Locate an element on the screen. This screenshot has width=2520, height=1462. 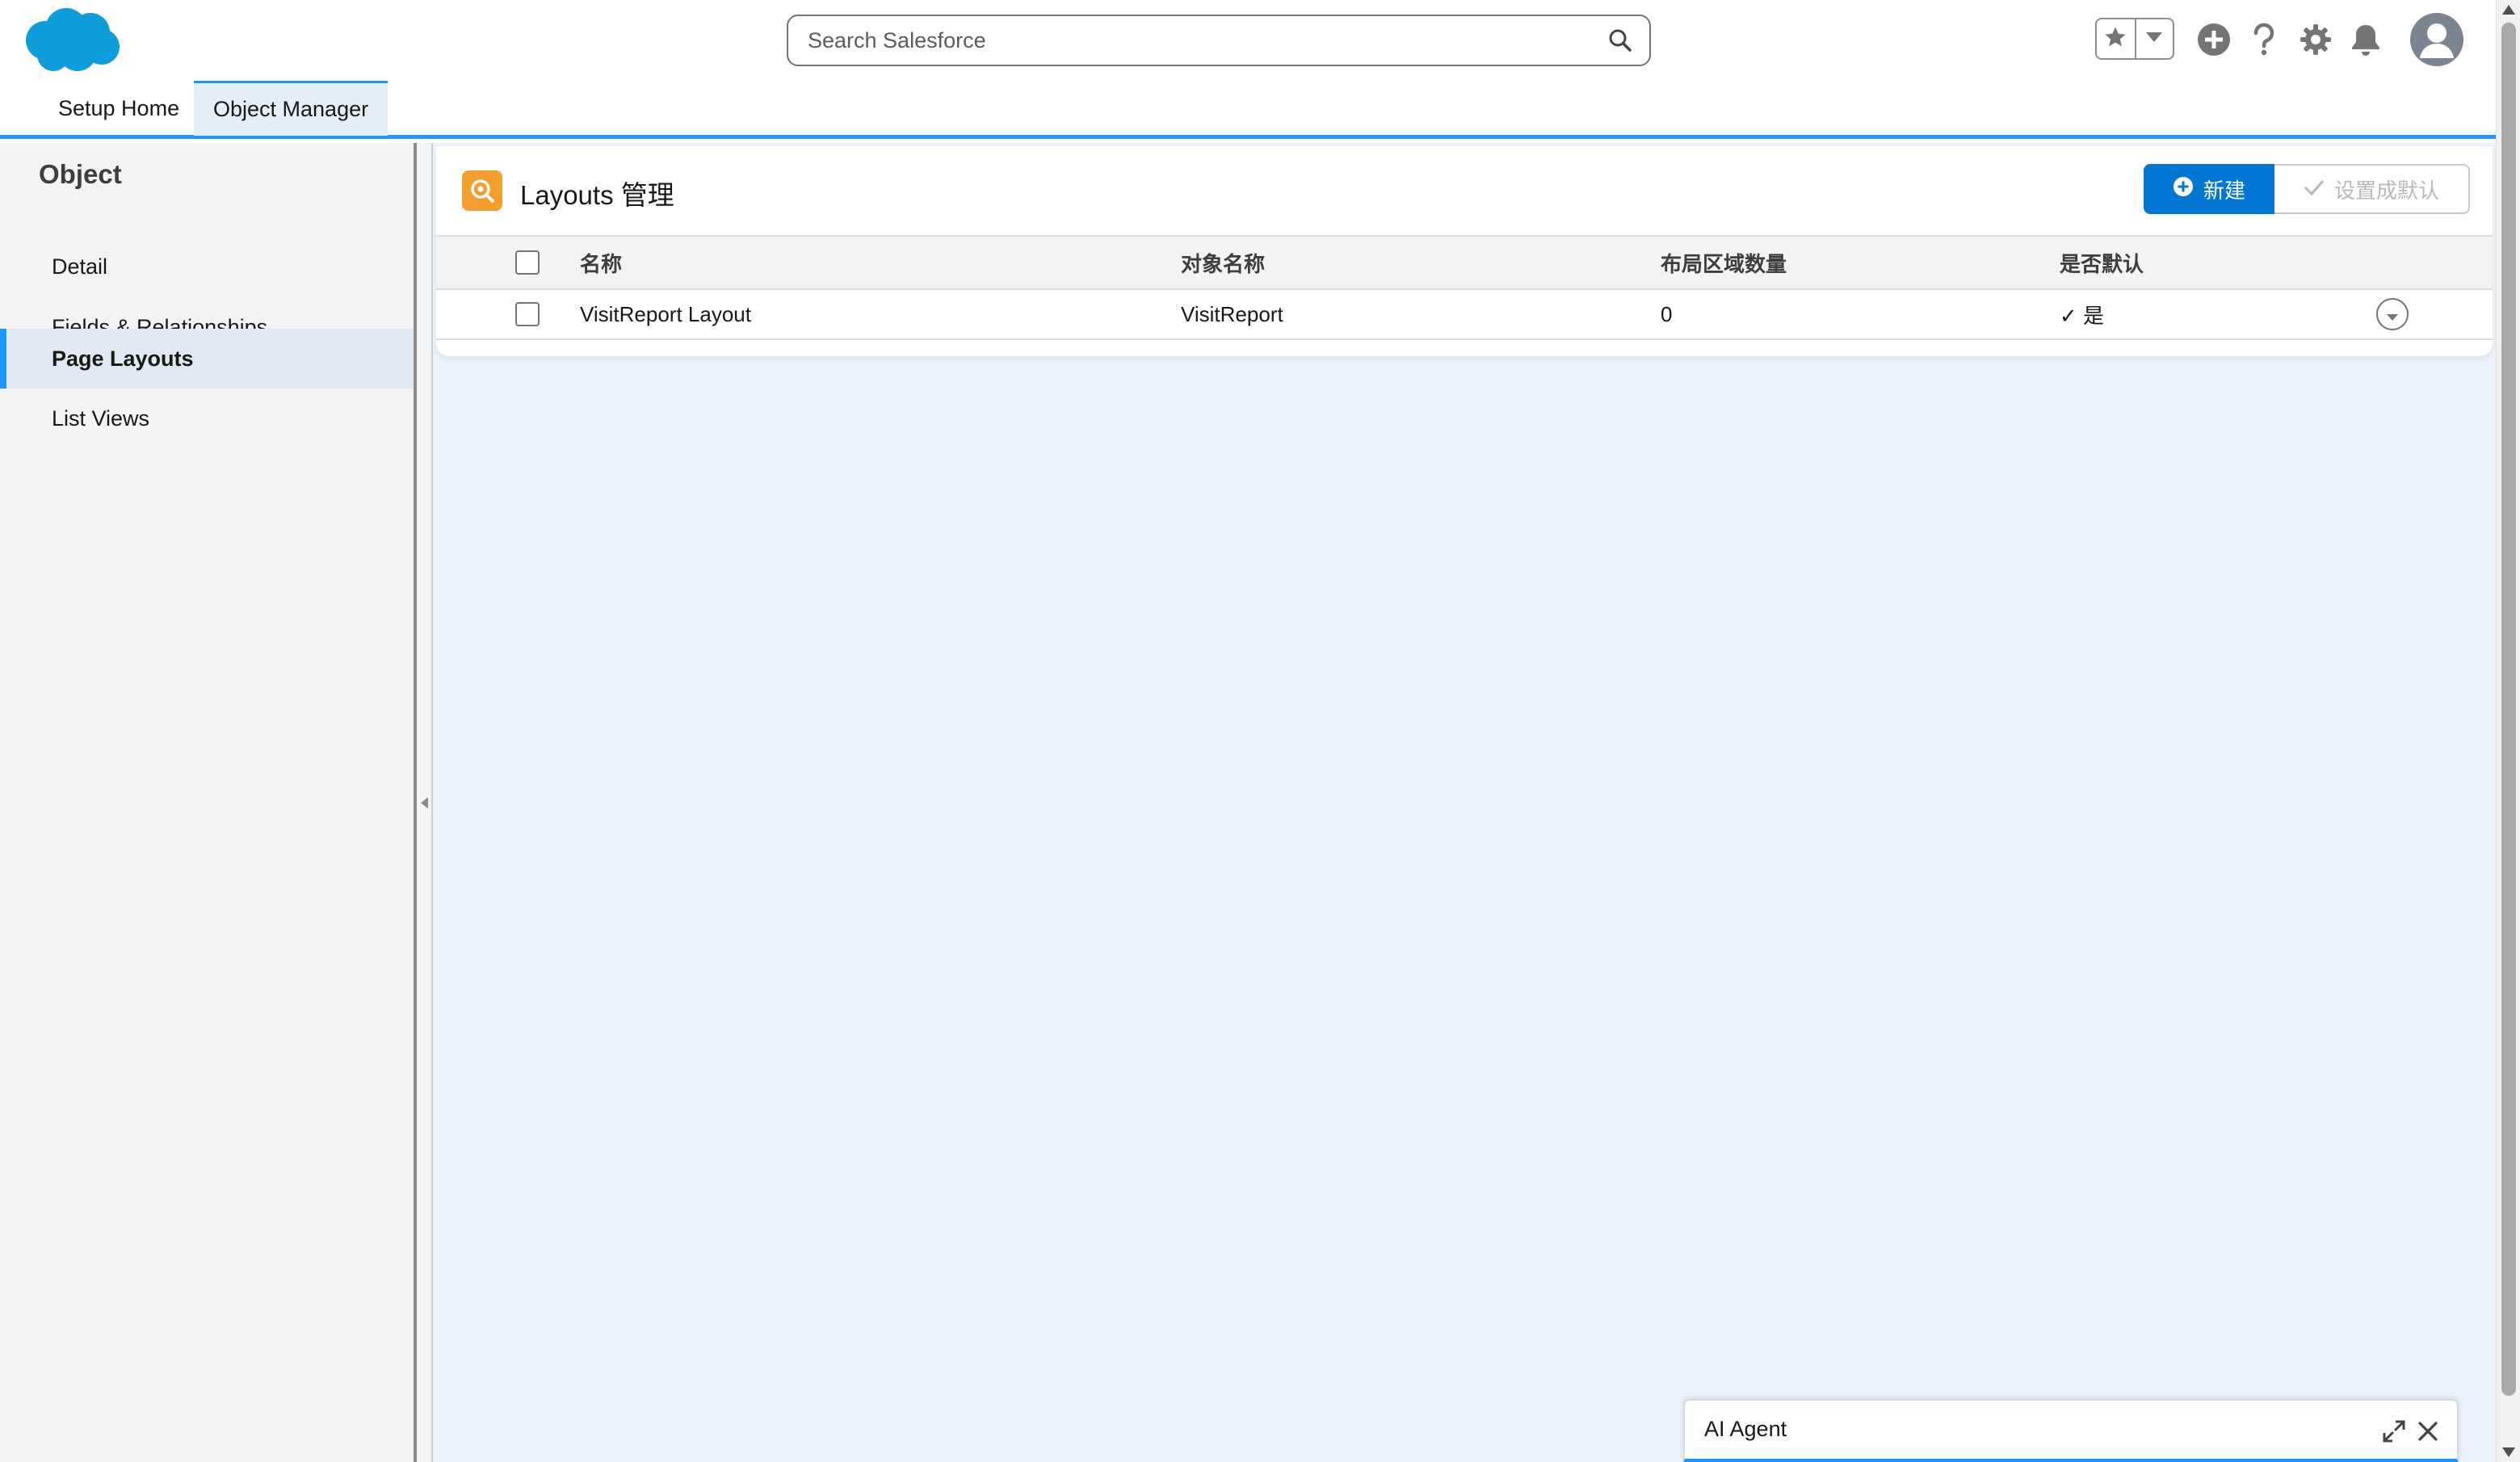
tab-setup-home: Setup Home is located at coordinates (119, 108).